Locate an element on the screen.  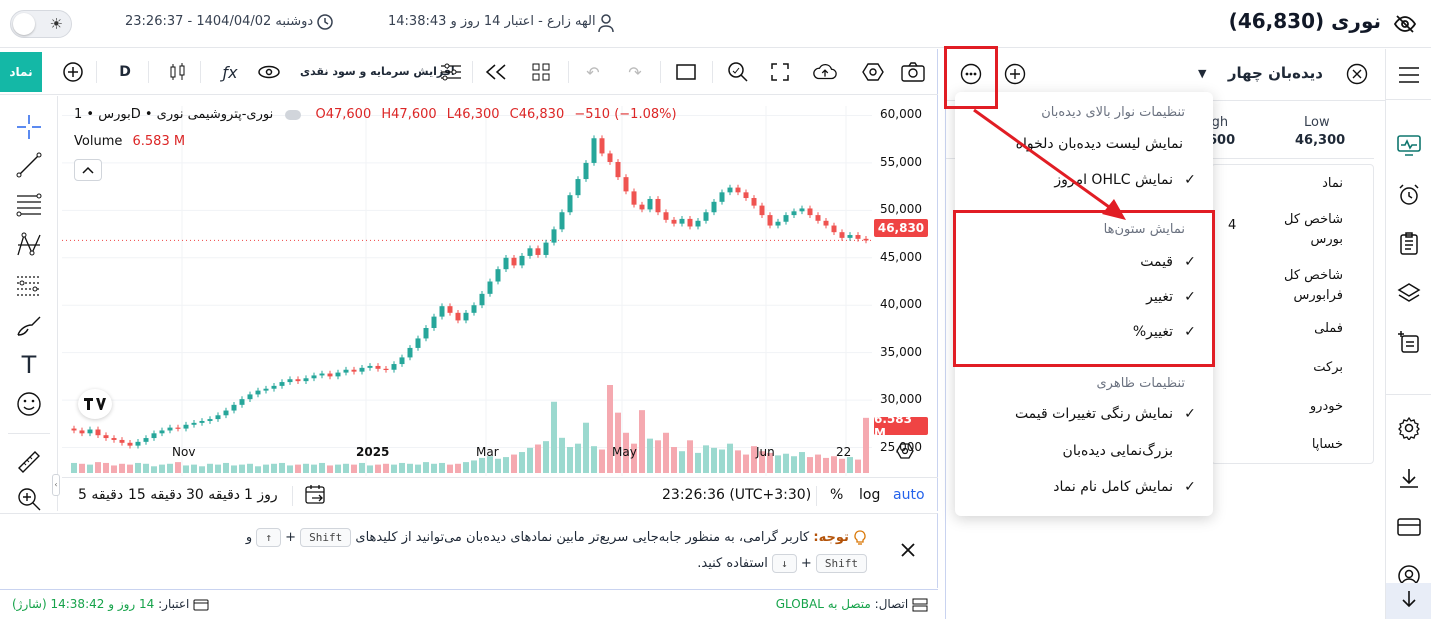
cloud-upload-icon is located at coordinates (825, 72).